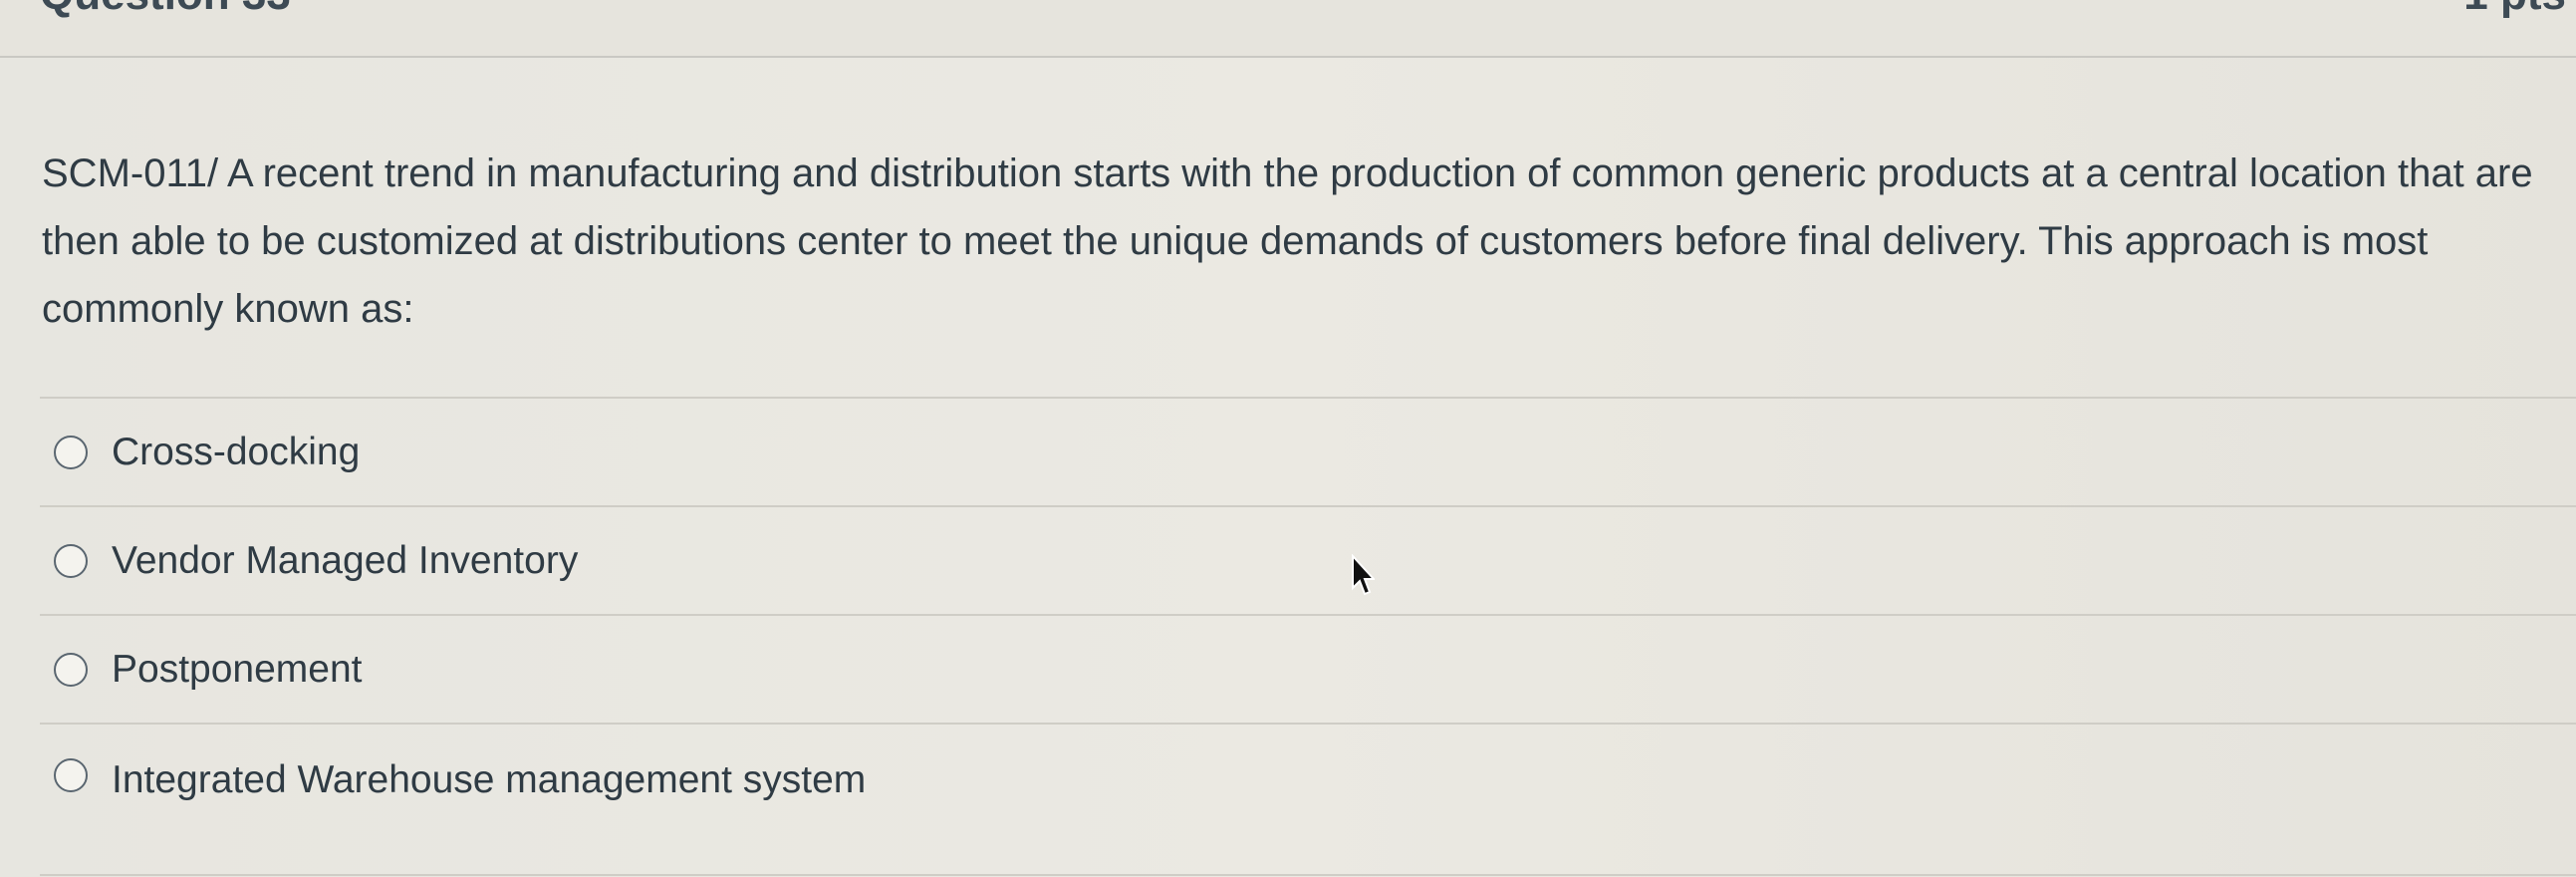 The image size is (2576, 877). I want to click on answer-label: Integrated Warehouse management system, so click(489, 780).